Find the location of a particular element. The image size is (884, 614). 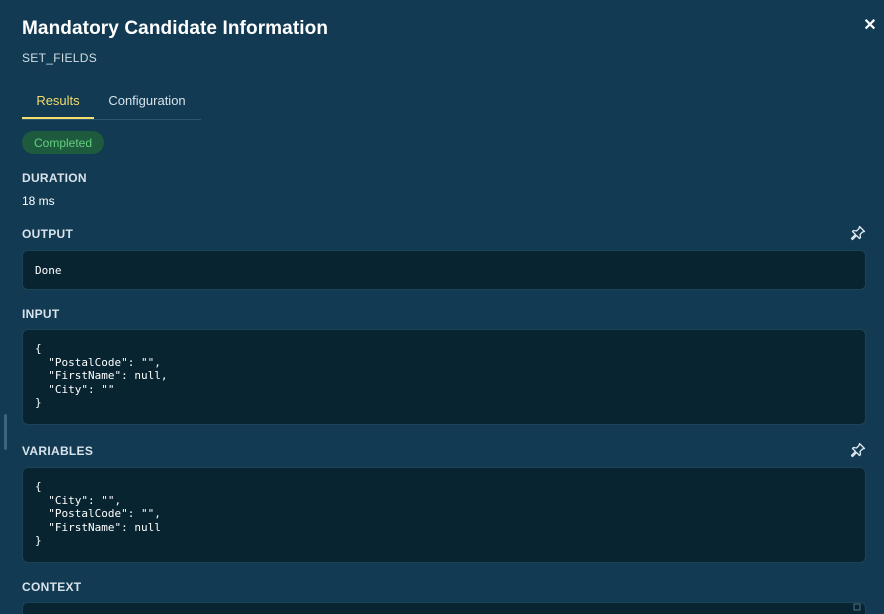

output-label: OUTPUT is located at coordinates (48, 234).